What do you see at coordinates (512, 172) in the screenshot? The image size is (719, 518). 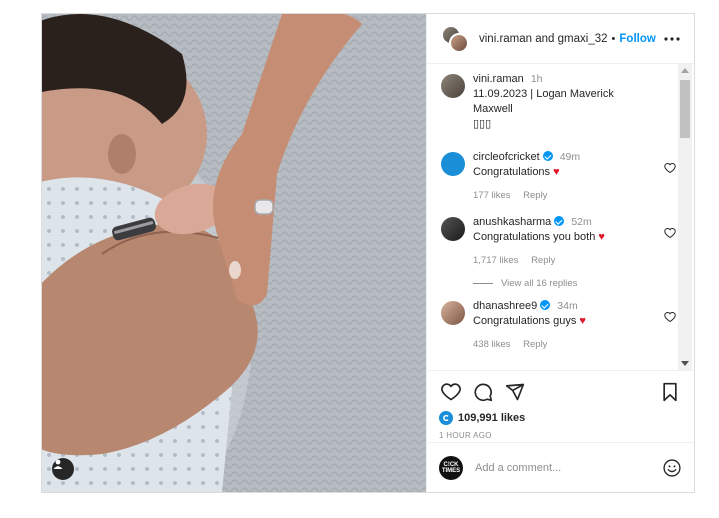 I see `comment-text: Congratulations` at bounding box center [512, 172].